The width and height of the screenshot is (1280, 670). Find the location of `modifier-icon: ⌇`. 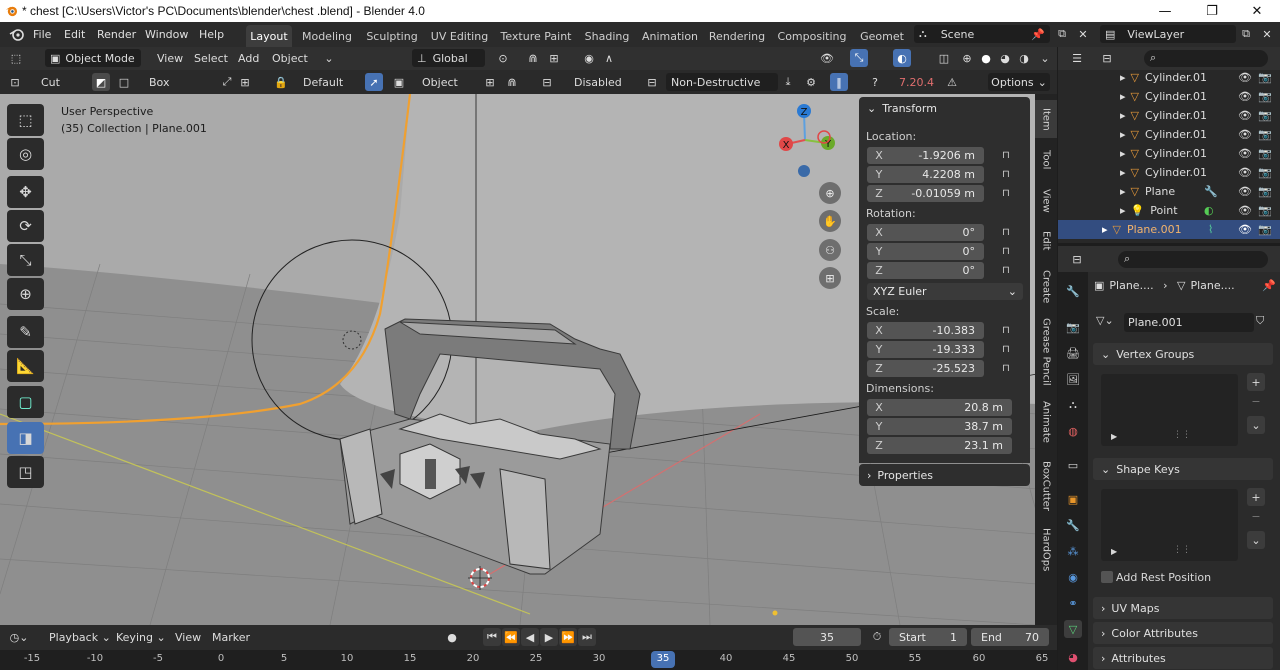

modifier-icon: ⌇ is located at coordinates (1210, 229).